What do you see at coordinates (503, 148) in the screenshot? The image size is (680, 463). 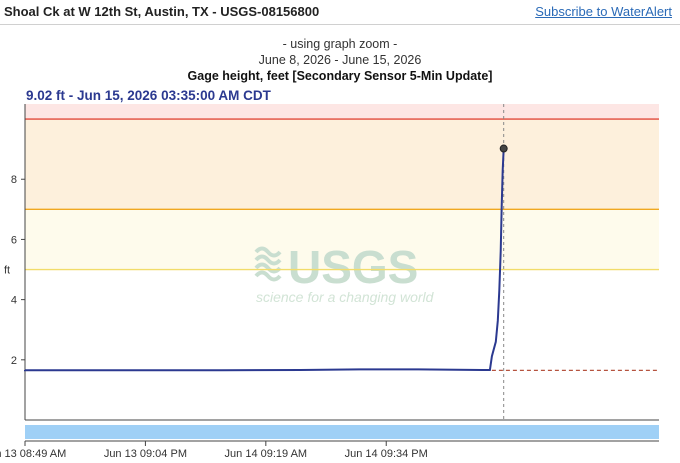 I see `latest-value-point` at bounding box center [503, 148].